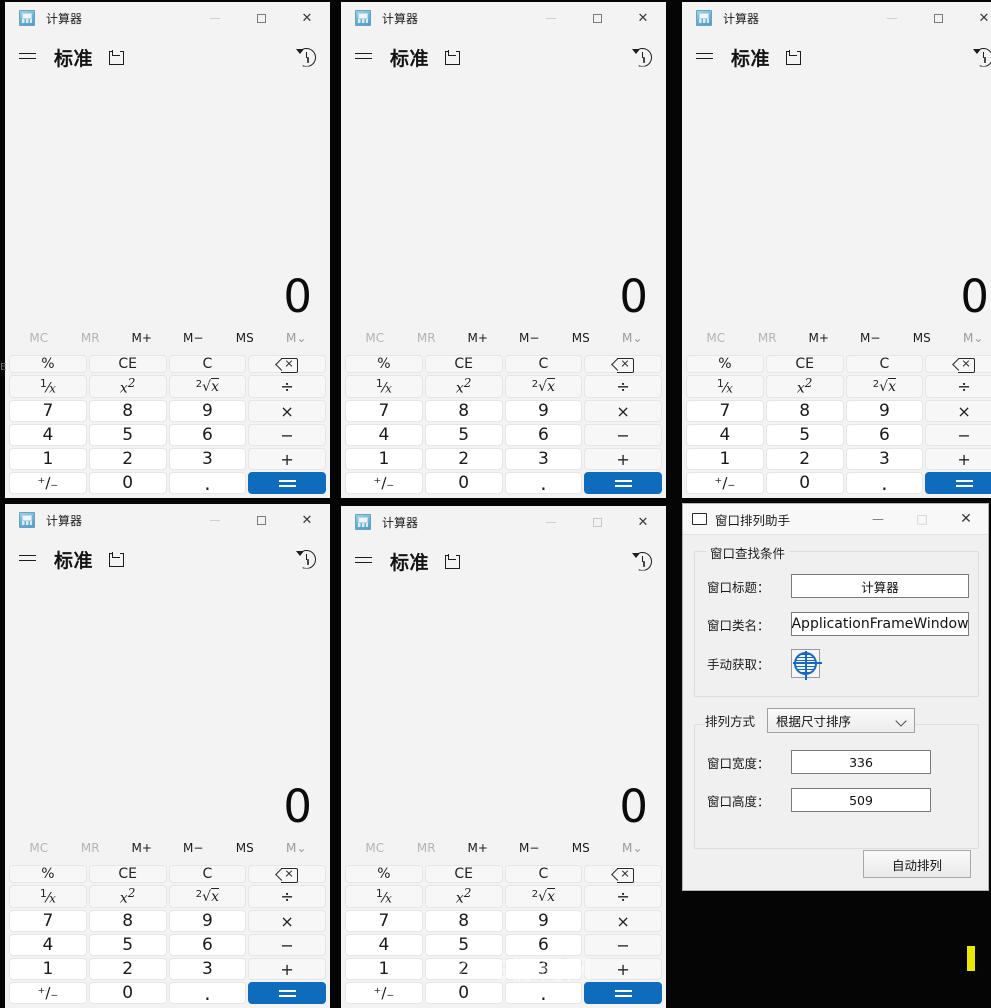 This screenshot has width=991, height=1008. What do you see at coordinates (287, 993) in the screenshot?
I see `key-equals` at bounding box center [287, 993].